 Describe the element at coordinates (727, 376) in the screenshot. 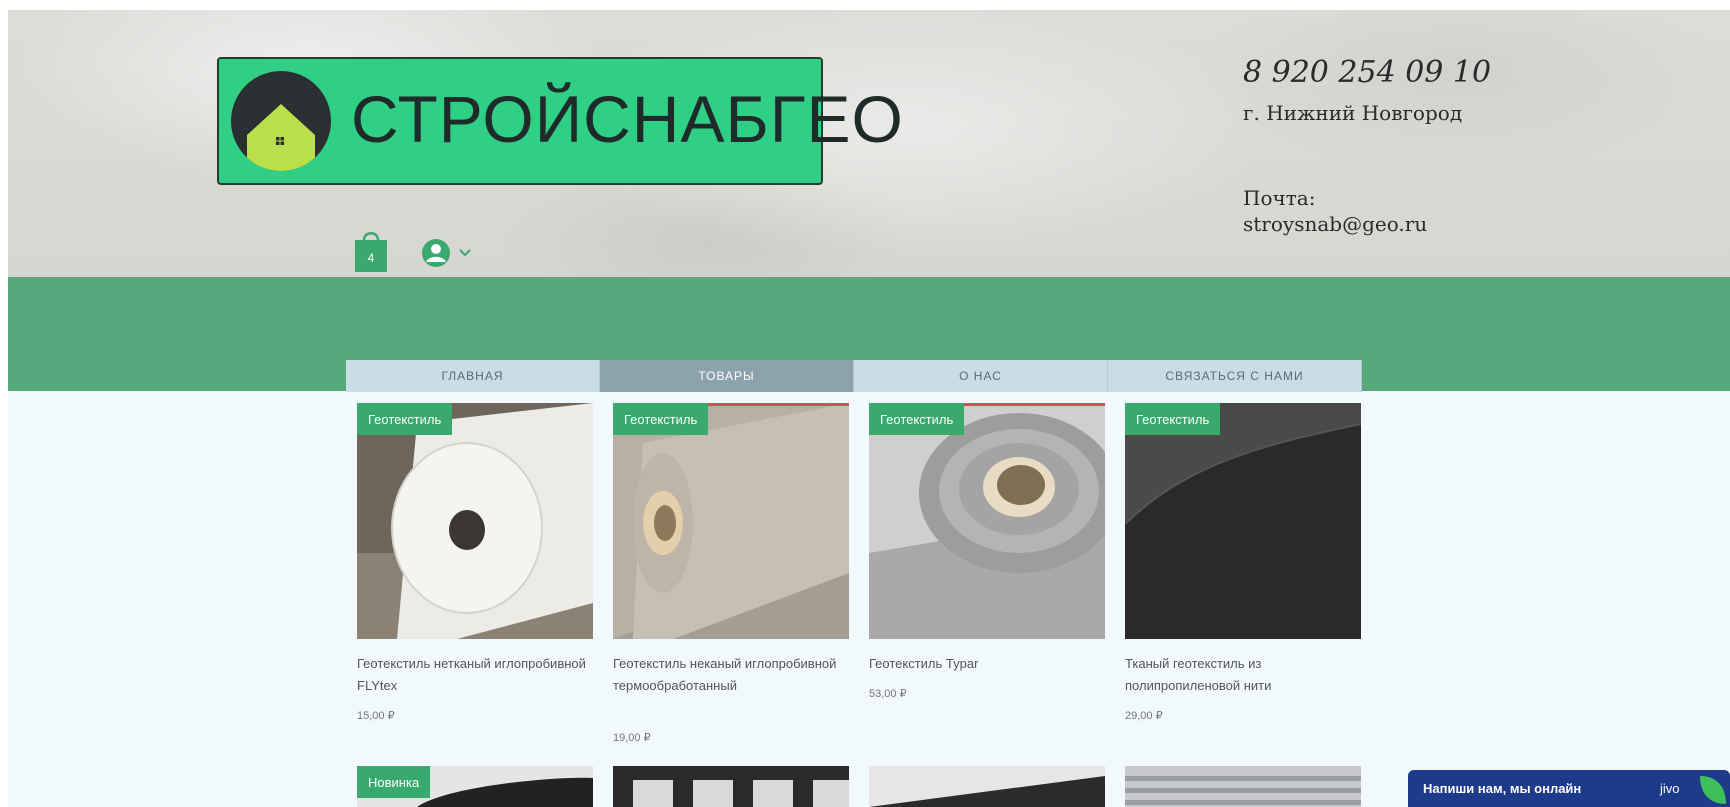

I see `nav-item-products: ТОВАРЫ` at that location.